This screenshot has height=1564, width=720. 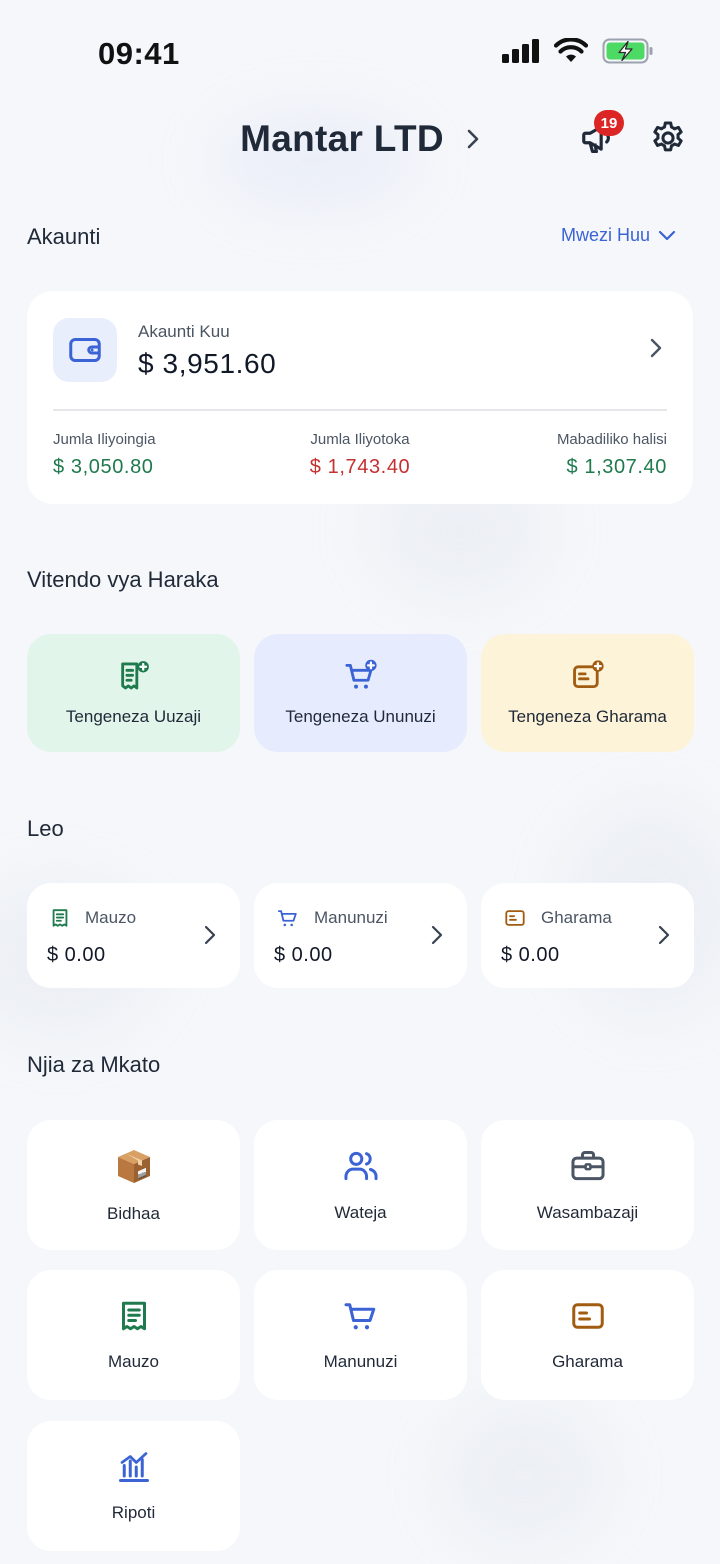 I want to click on today-section-title: Leo, so click(x=45, y=828).